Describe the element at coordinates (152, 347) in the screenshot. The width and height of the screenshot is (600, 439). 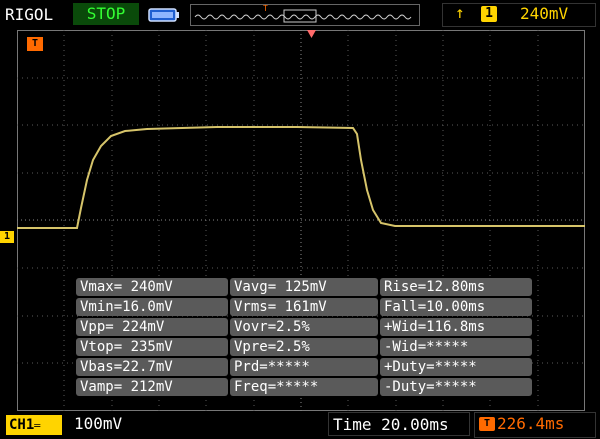
I see `meas-vtop: Vtop= 235mV` at that location.